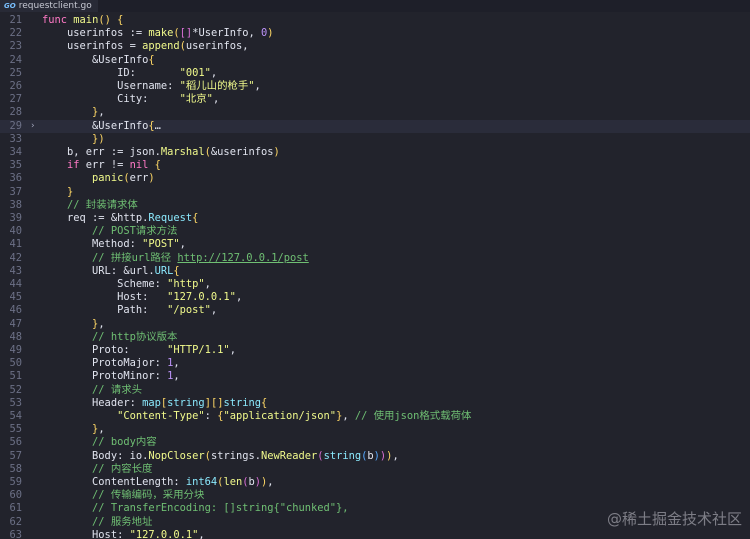  What do you see at coordinates (15, 218) in the screenshot?
I see `line-number: 39` at bounding box center [15, 218].